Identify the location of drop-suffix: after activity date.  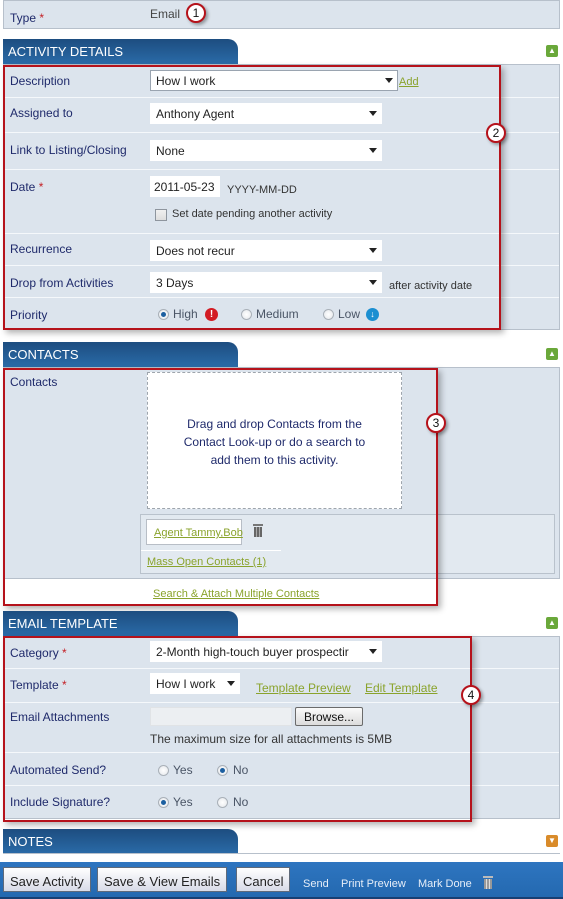
(431, 286).